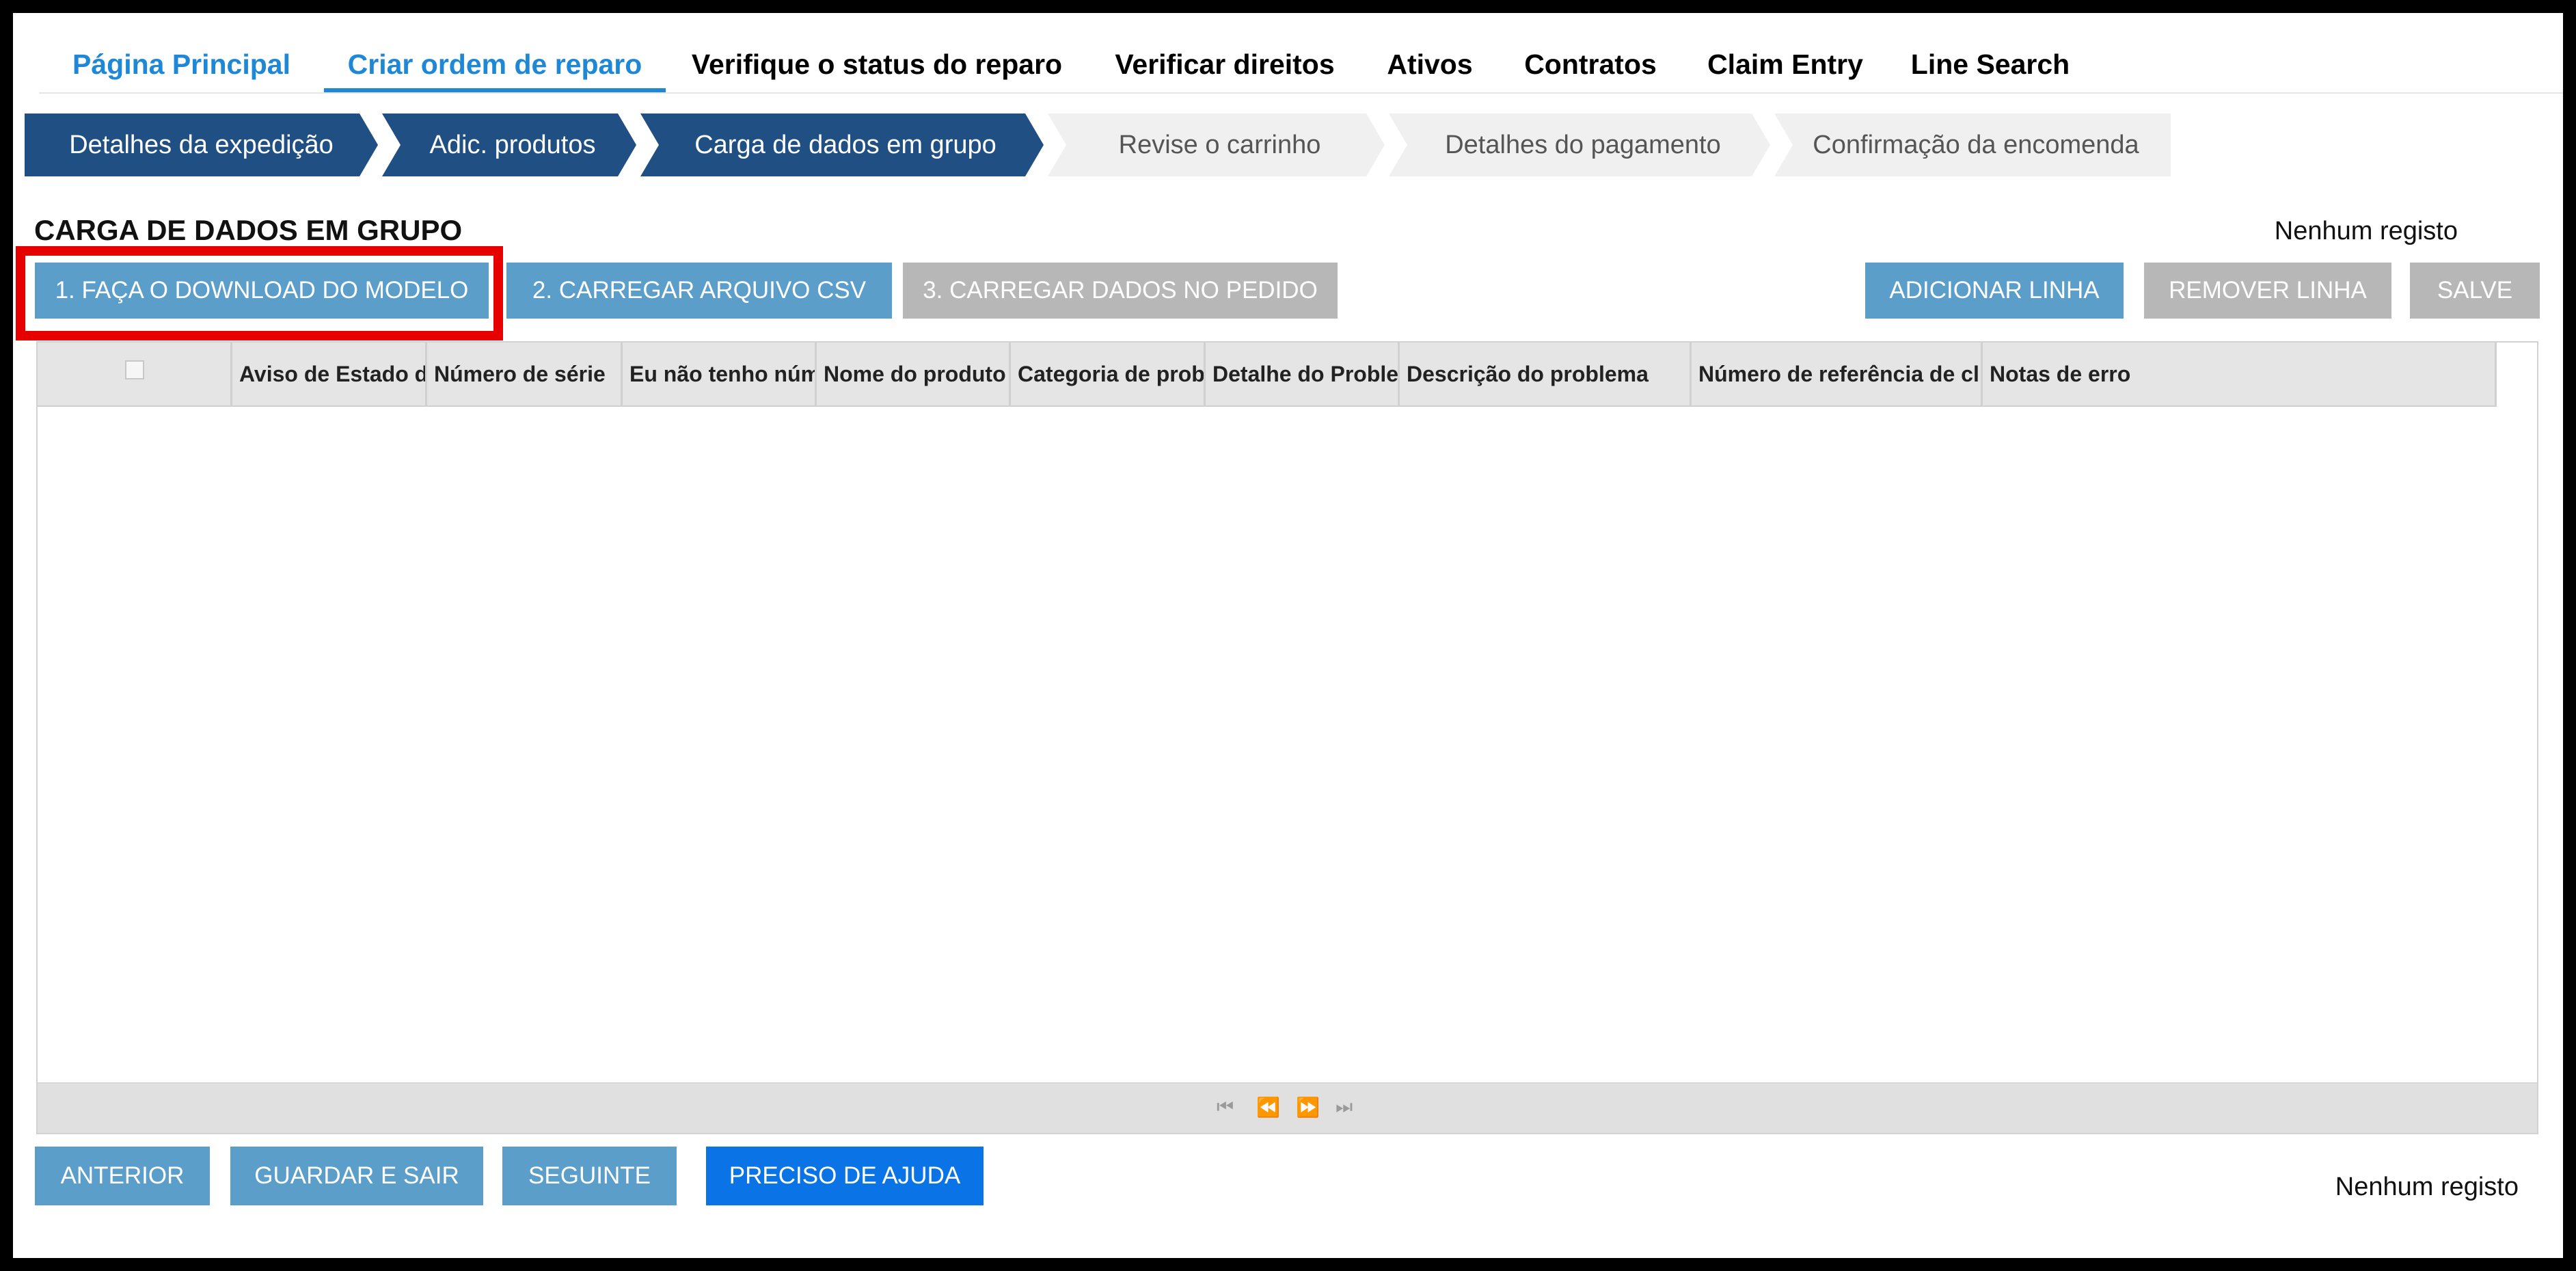  Describe the element at coordinates (2268, 291) in the screenshot. I see `remove-row-button: REMOVER LINHA` at that location.